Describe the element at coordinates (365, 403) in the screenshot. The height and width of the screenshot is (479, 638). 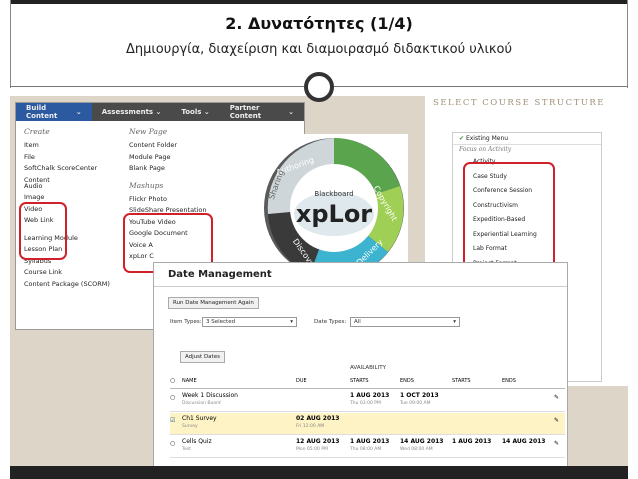
I see `row-start-time: Thu 03:00 PM` at that location.